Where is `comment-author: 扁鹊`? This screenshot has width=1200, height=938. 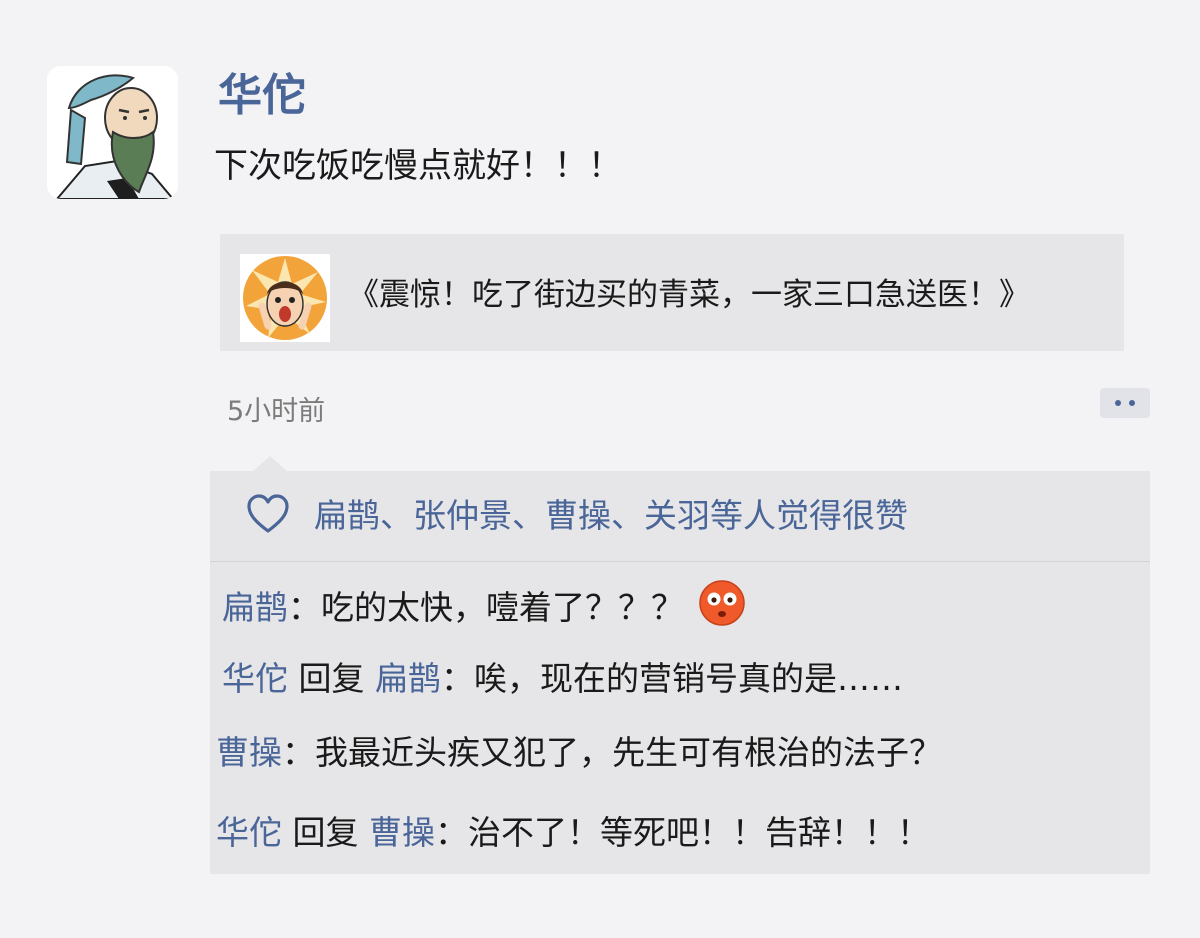 comment-author: 扁鹊 is located at coordinates (255, 607).